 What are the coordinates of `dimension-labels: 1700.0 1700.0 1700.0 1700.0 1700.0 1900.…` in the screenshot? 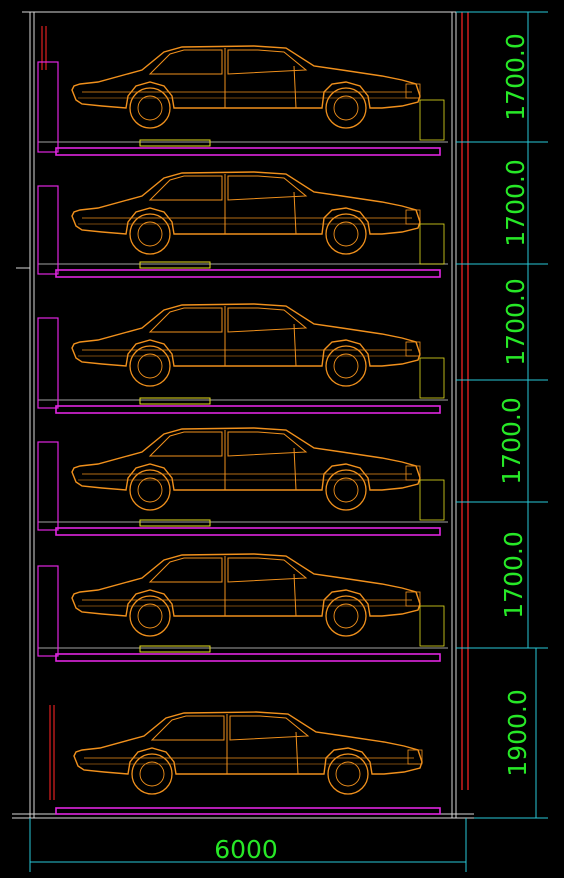 It's located at (514, 404).